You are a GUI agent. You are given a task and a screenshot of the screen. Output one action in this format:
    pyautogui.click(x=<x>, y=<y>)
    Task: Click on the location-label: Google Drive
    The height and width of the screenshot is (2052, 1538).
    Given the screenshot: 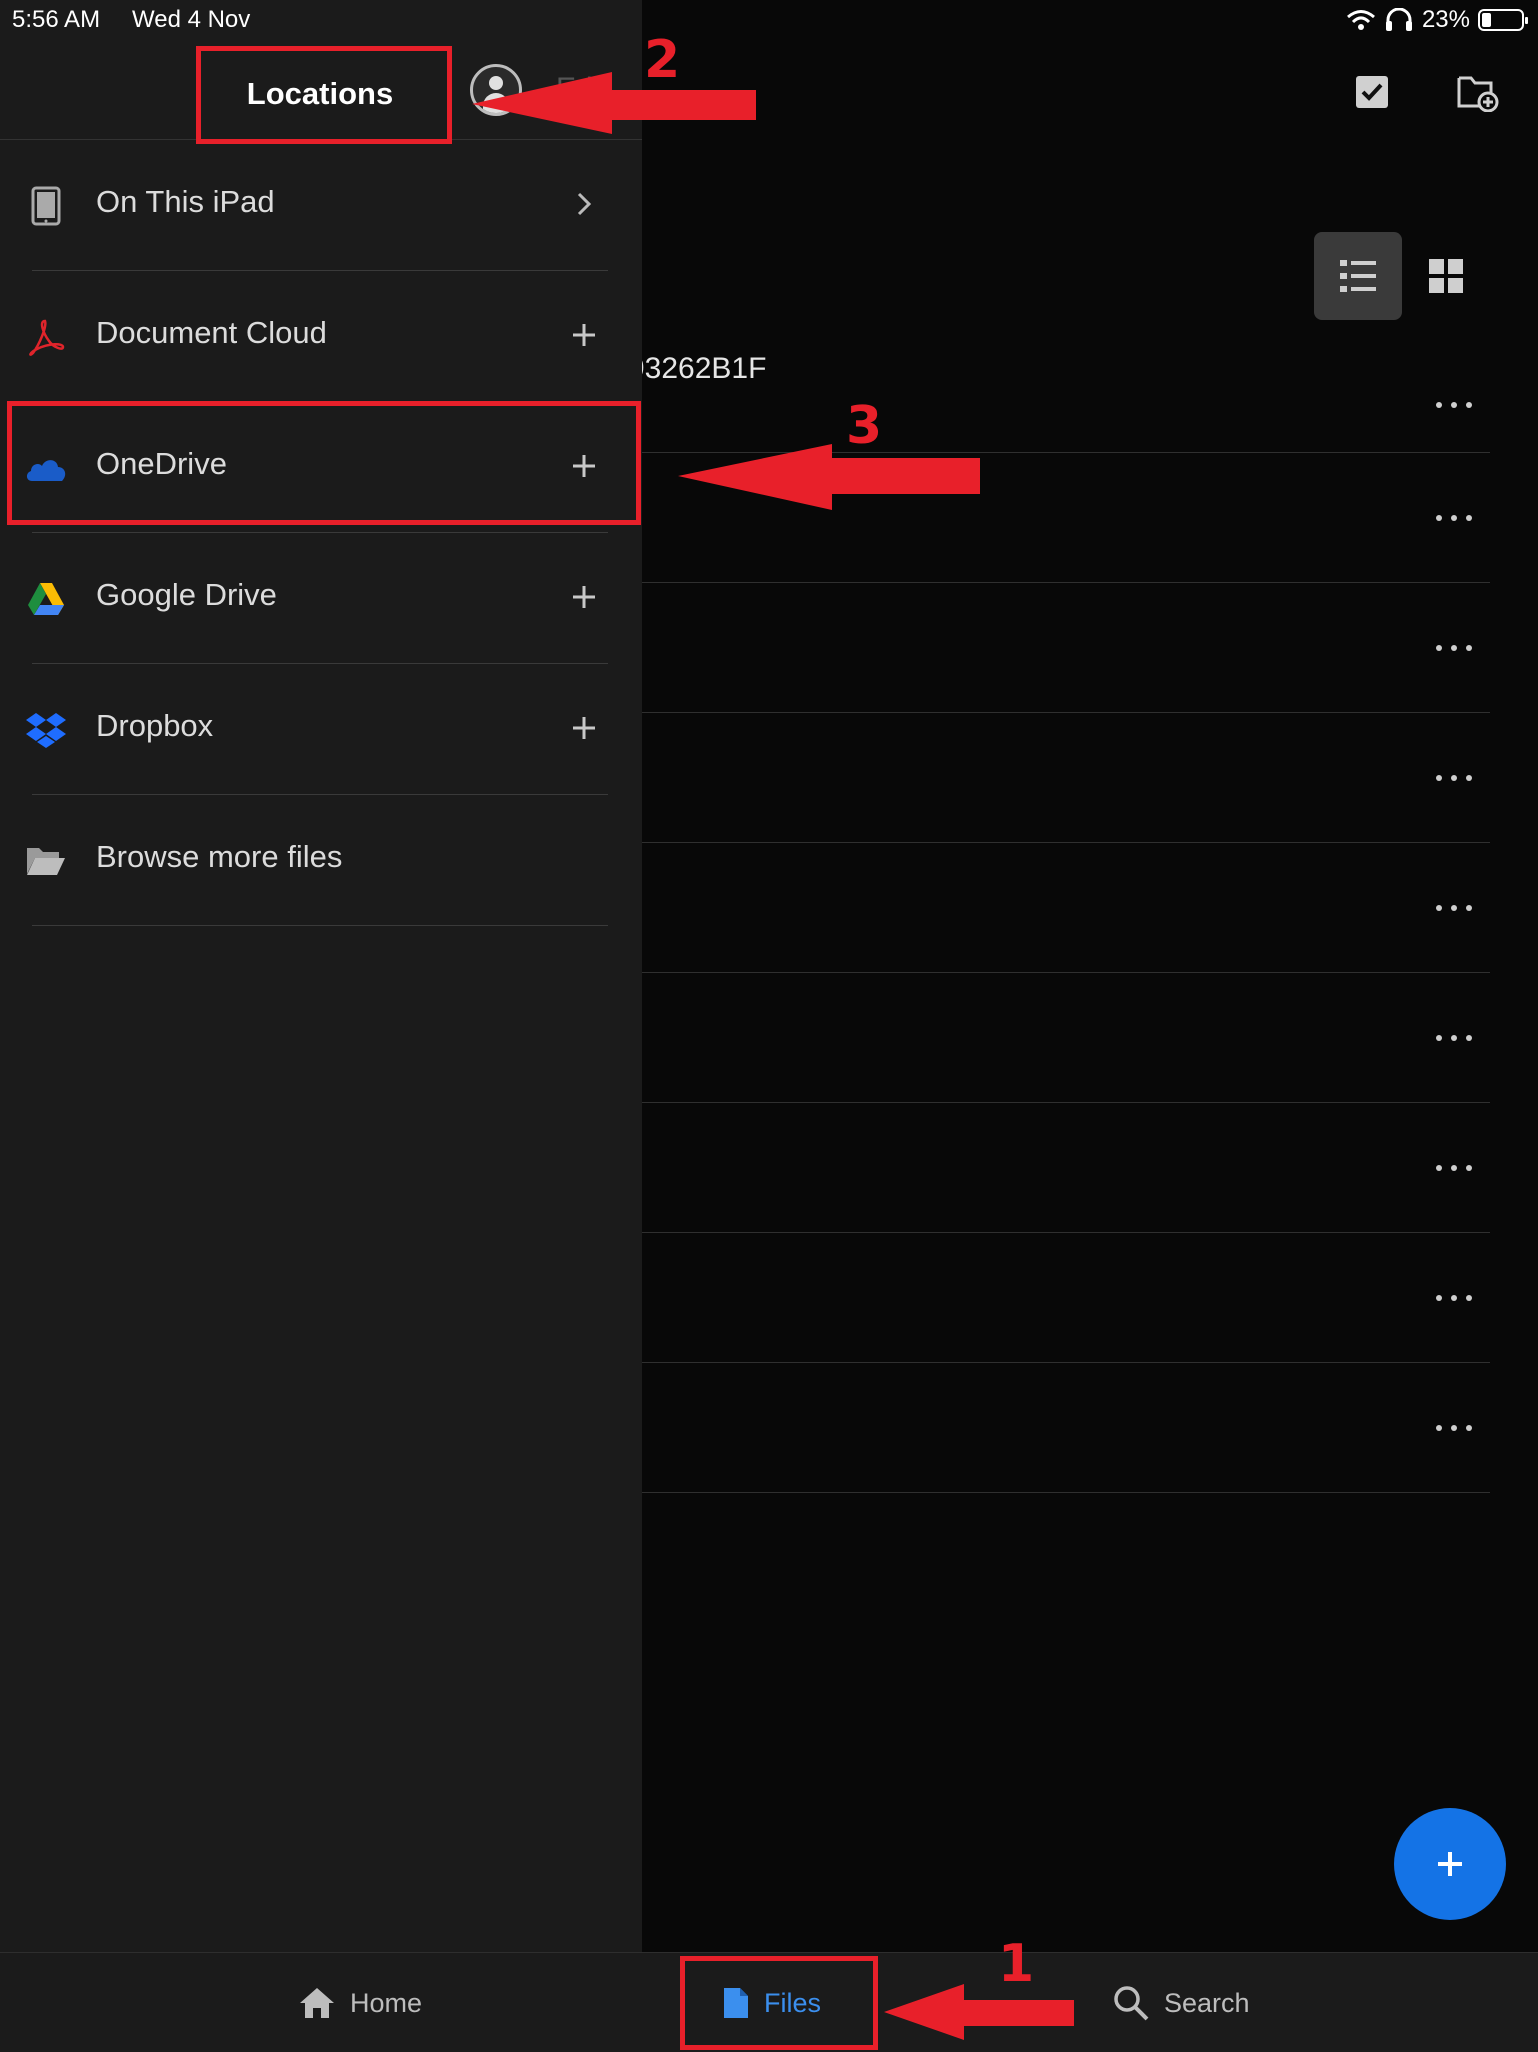 What is the action you would take?
    pyautogui.click(x=186, y=594)
    